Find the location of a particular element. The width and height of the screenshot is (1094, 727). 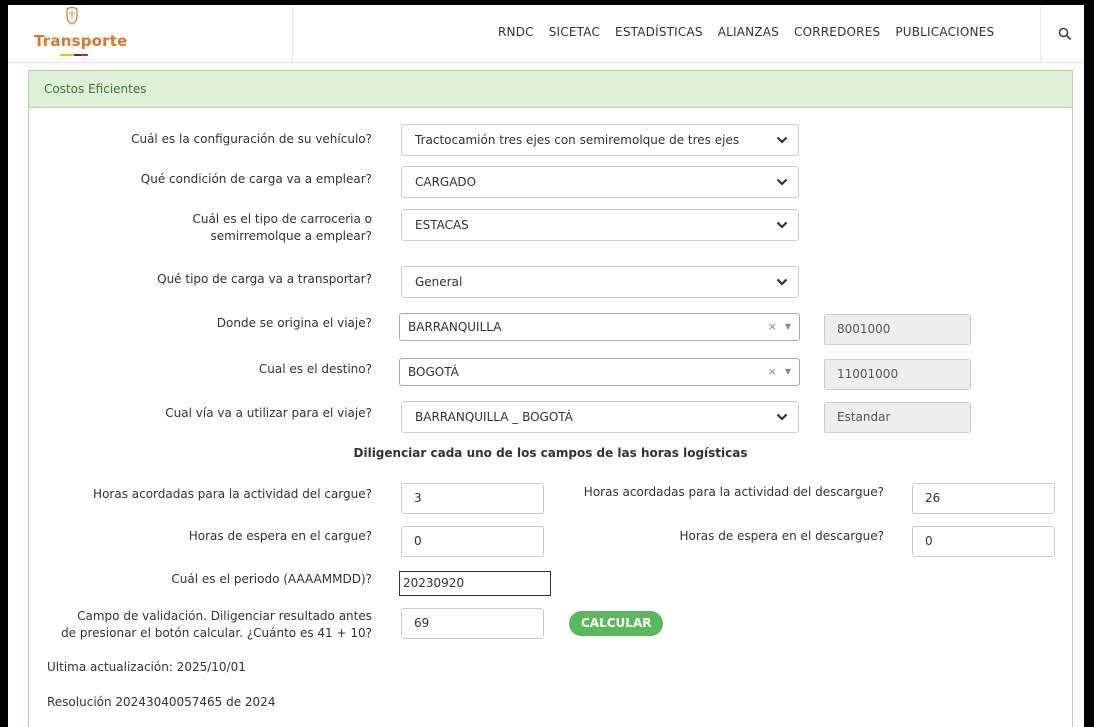

cargo-type-label: Qué tipo de carga va a transportar? is located at coordinates (264, 279).